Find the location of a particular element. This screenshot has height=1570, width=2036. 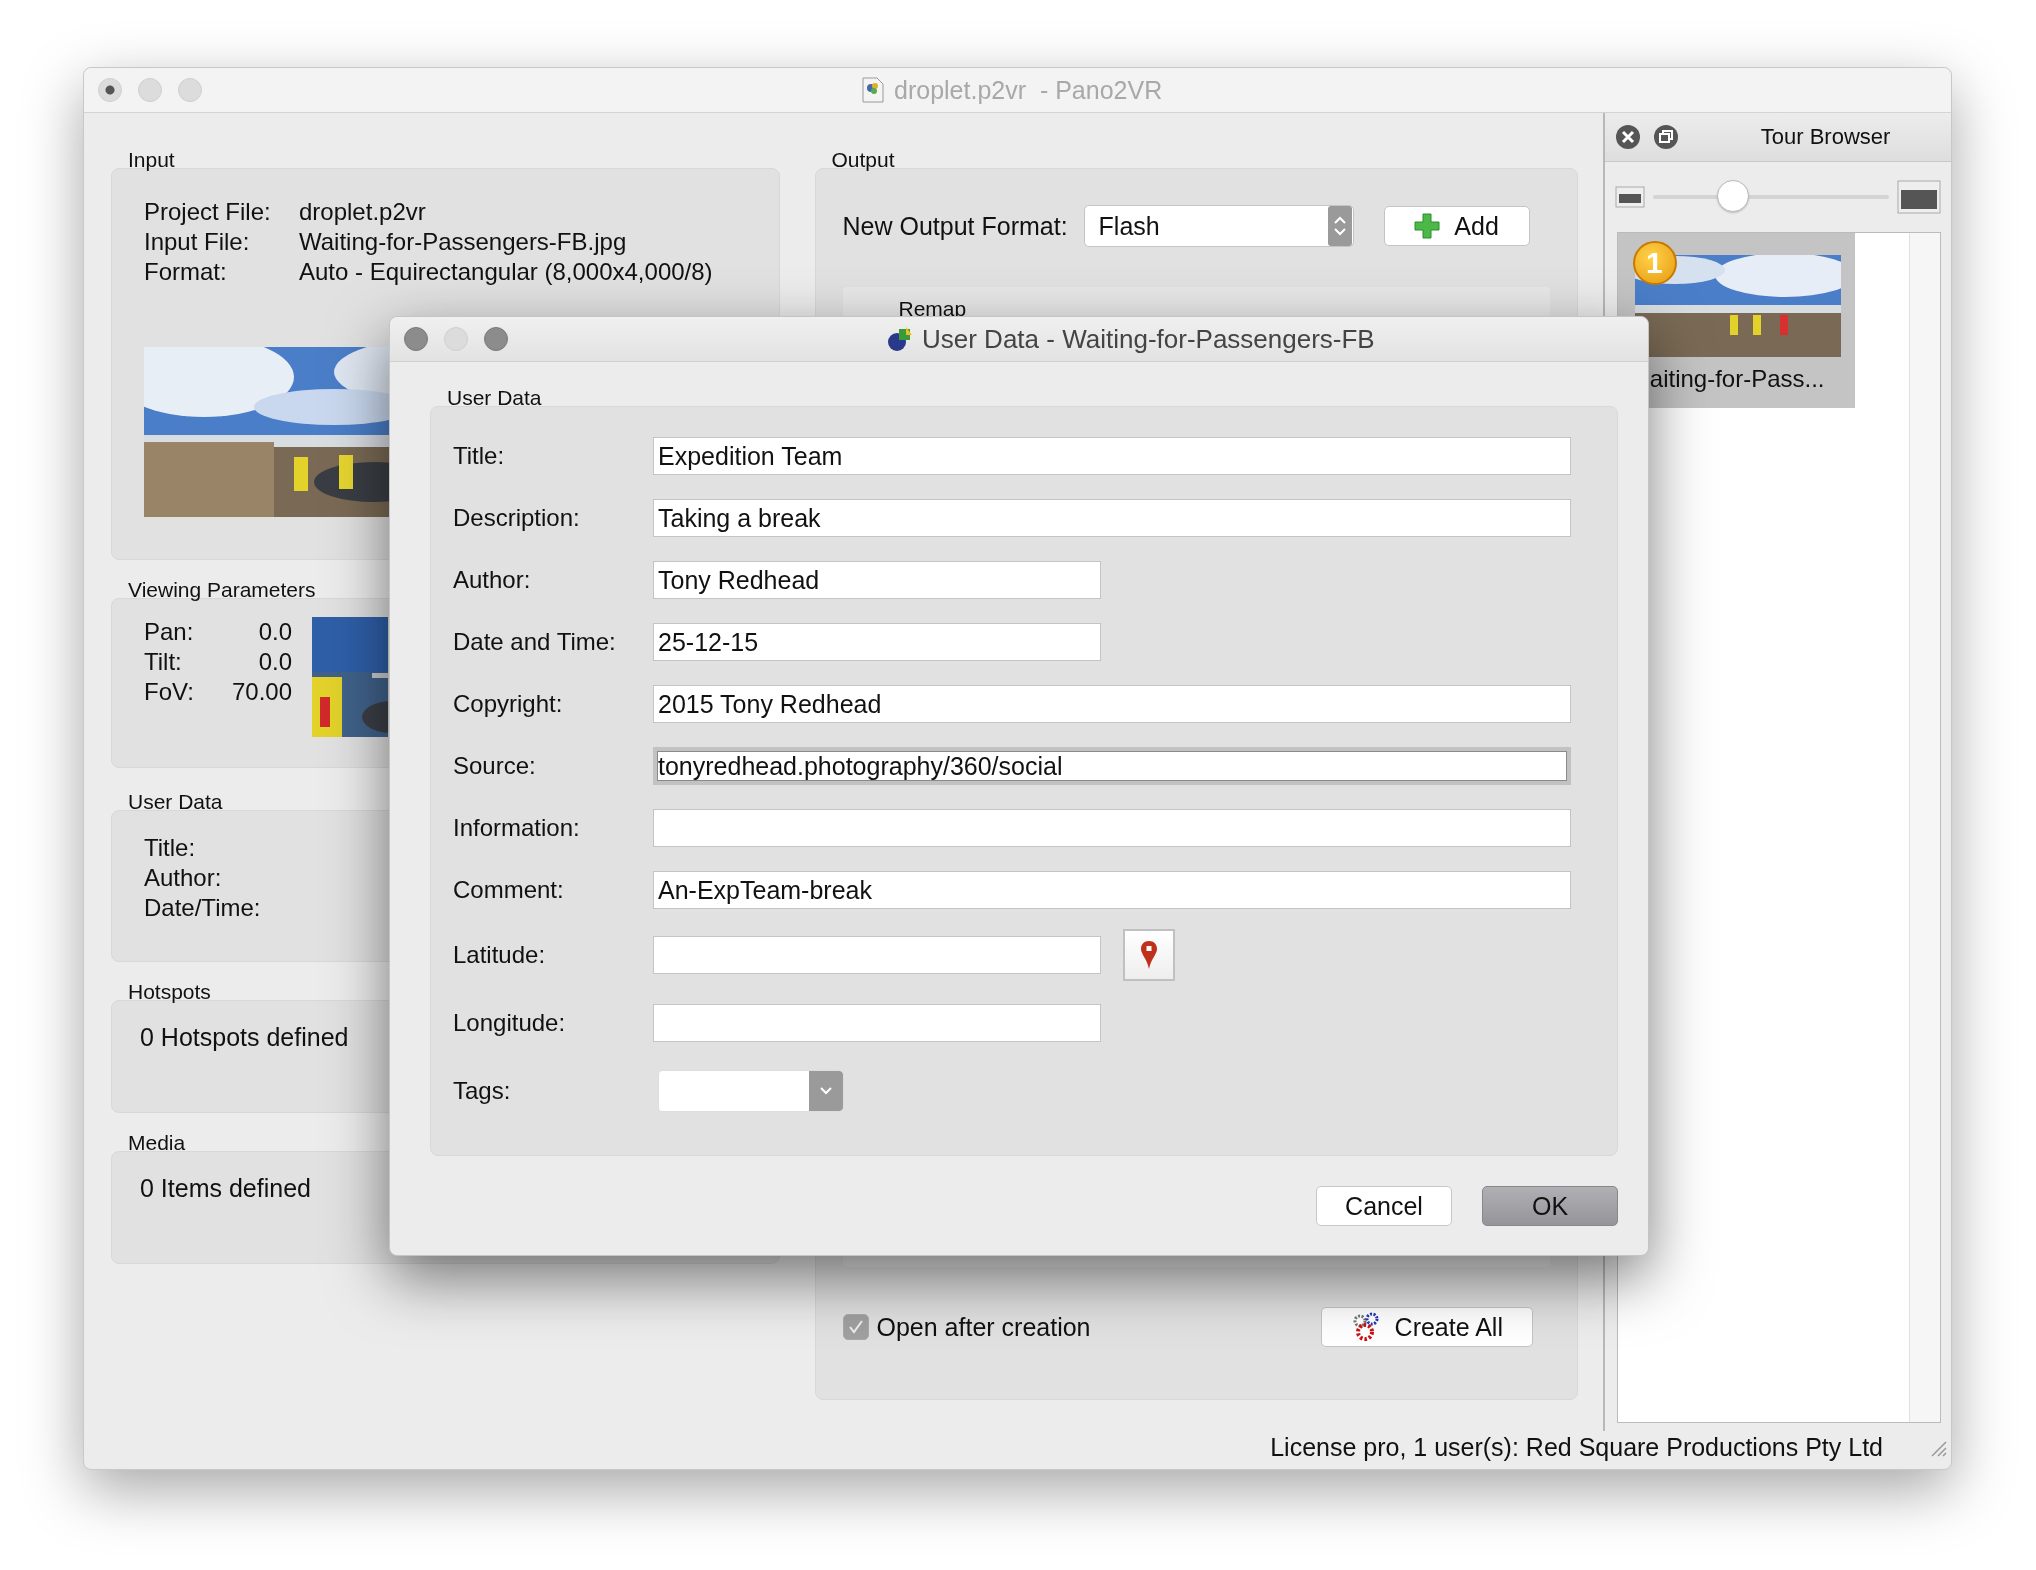

property-value: Auto - Equirectangular (8,000x4,000/8) is located at coordinates (506, 272).